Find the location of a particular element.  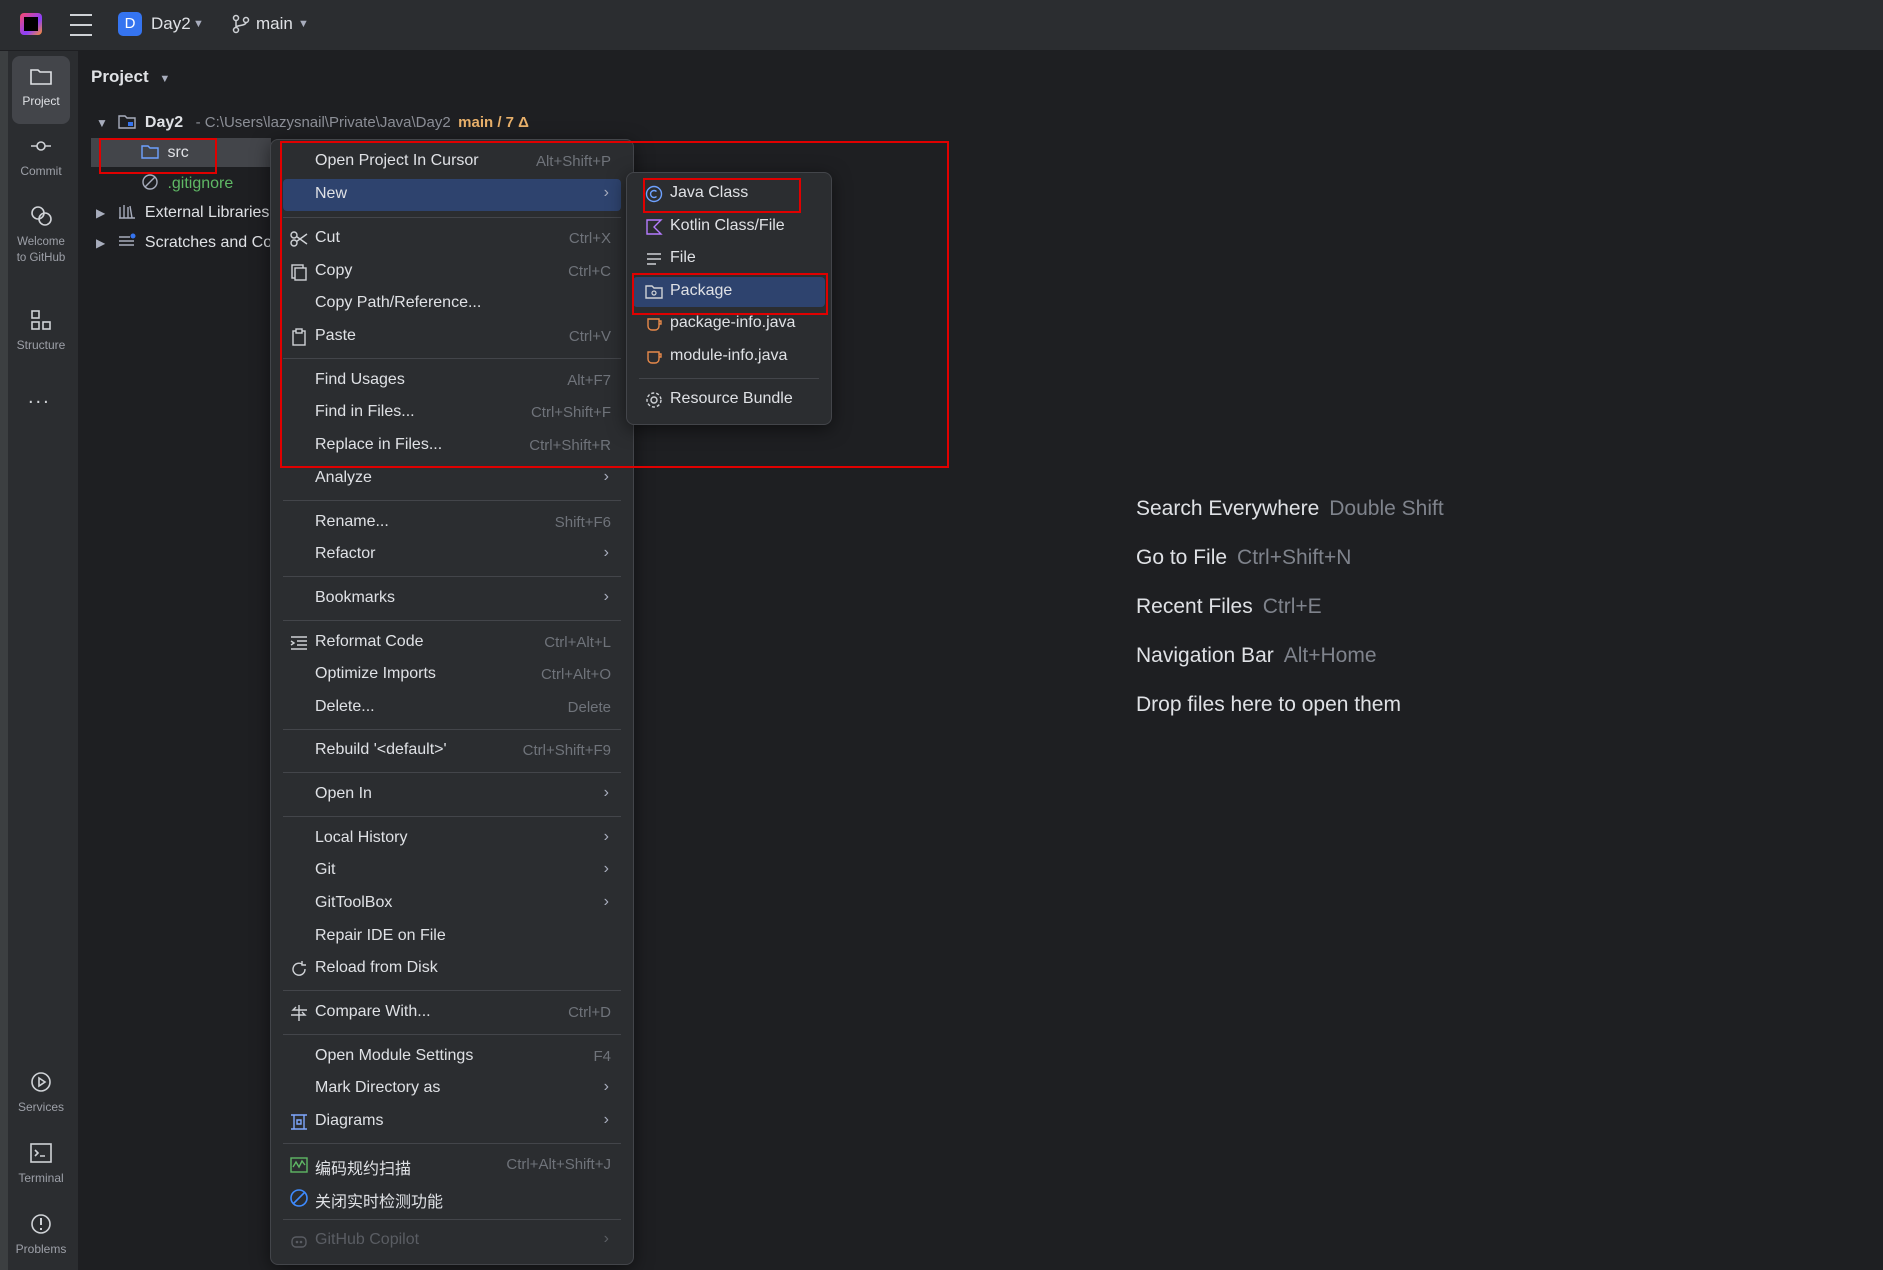

menu-item-open-in: Open In › is located at coordinates (452, 795).